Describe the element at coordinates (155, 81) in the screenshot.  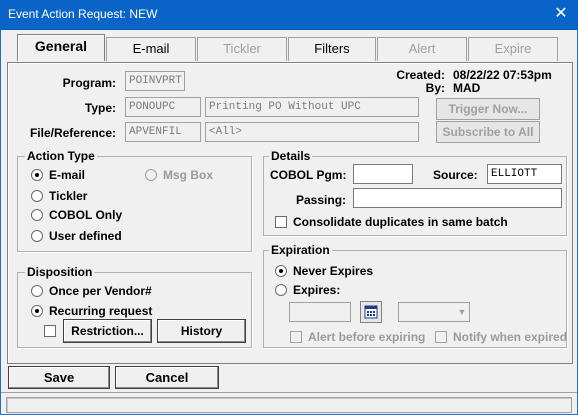
I see `program-field: POINVPRT` at that location.